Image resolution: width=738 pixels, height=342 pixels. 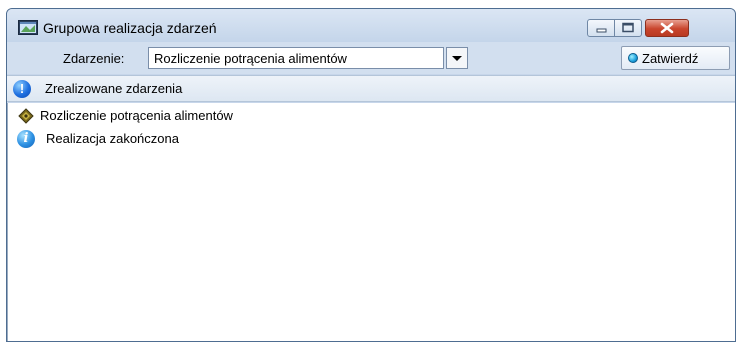 I want to click on event-select-value: Rozliczenie potrącenia alimentów, so click(x=250, y=58).